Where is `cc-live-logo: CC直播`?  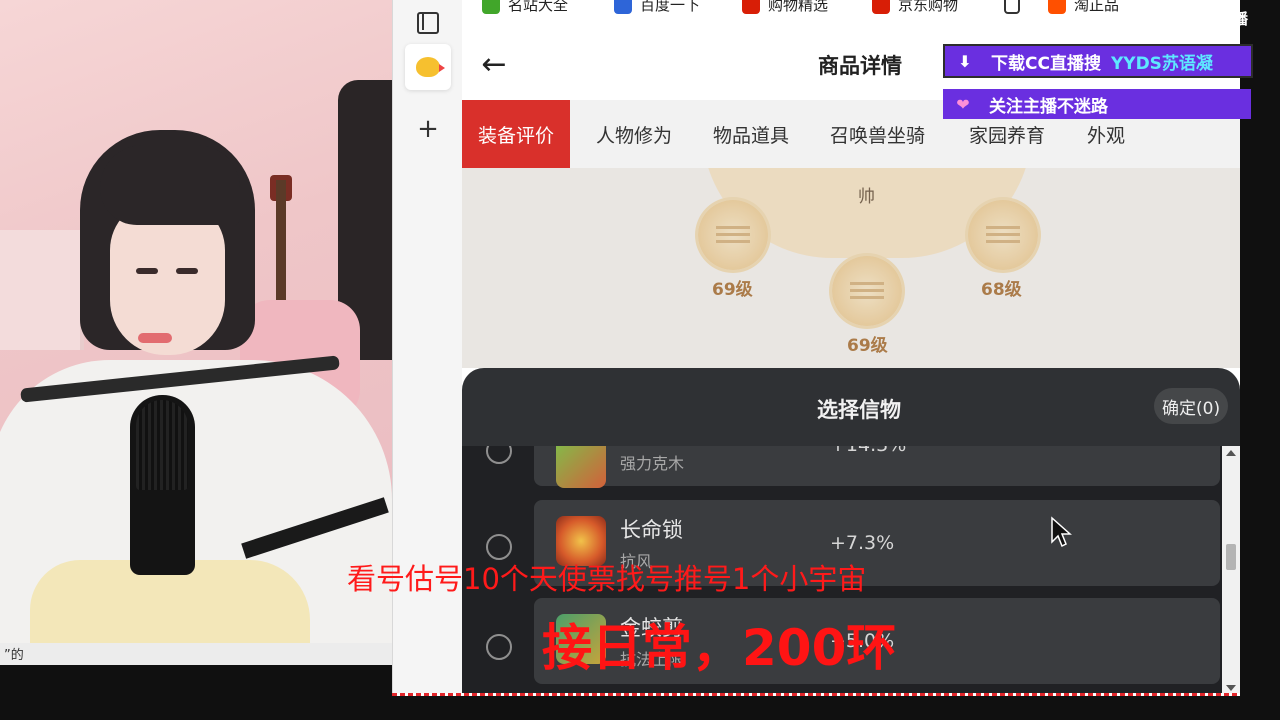
cc-live-logo: CC直播 is located at coordinates (1222, 19).